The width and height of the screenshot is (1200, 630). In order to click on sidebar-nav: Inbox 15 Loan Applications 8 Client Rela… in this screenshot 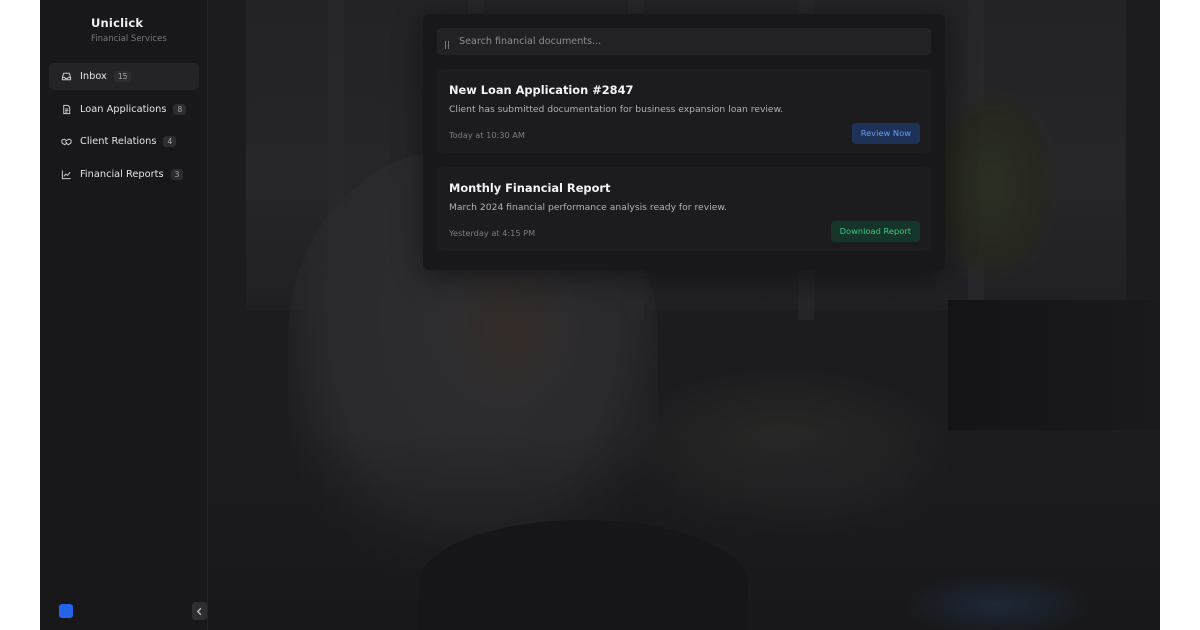, I will do `click(124, 128)`.